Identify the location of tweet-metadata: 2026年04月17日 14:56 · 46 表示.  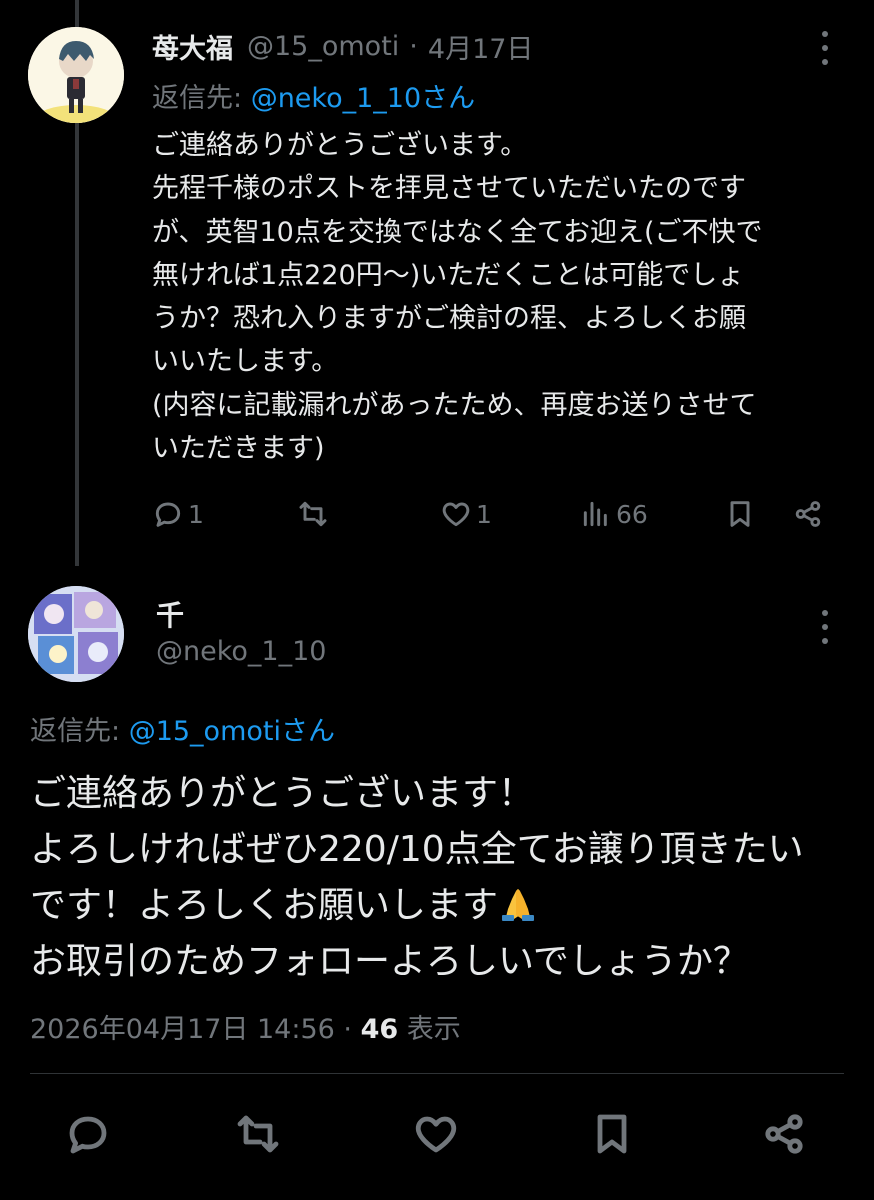
(245, 1026).